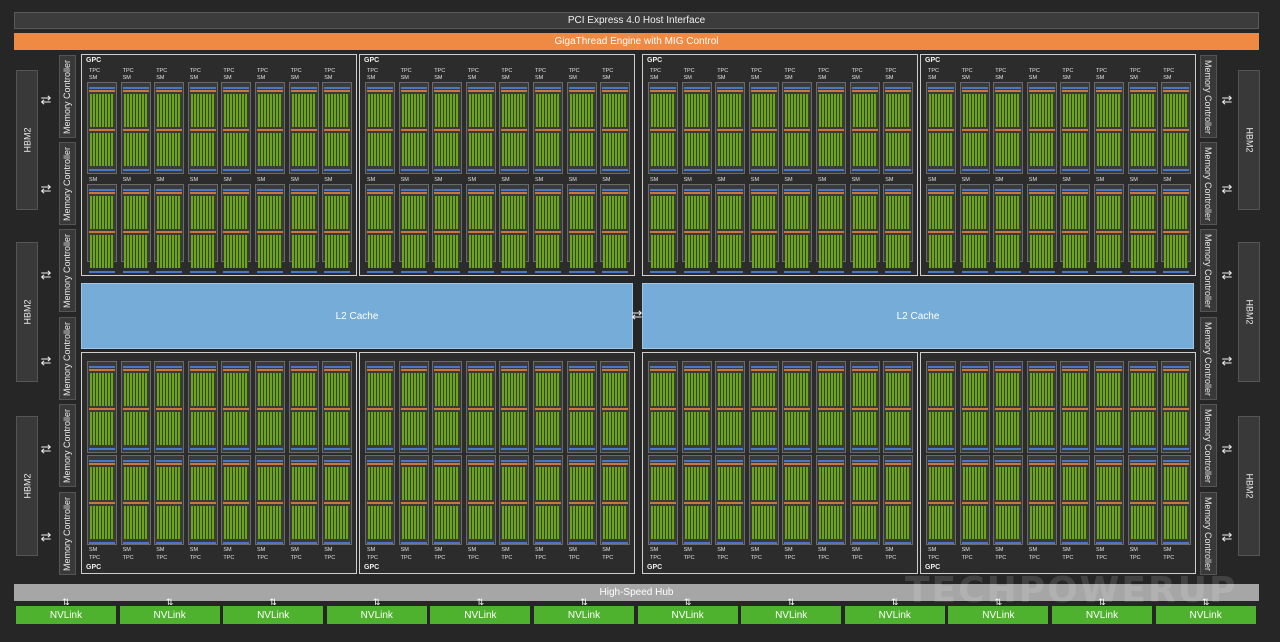 The width and height of the screenshot is (1280, 642). I want to click on hbm2-label: HBM2, so click(27, 312).